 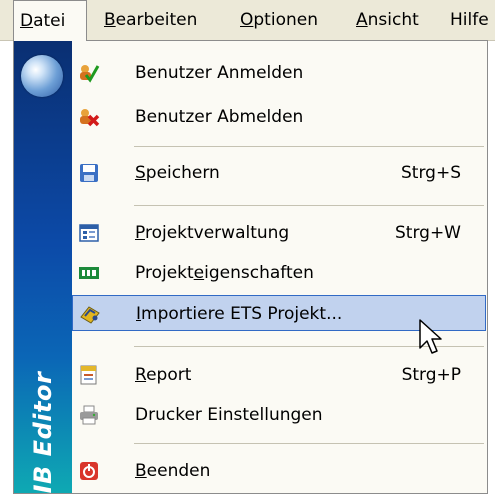 I want to click on menu-item-speichern: Speichern Strg+S, so click(x=279, y=173).